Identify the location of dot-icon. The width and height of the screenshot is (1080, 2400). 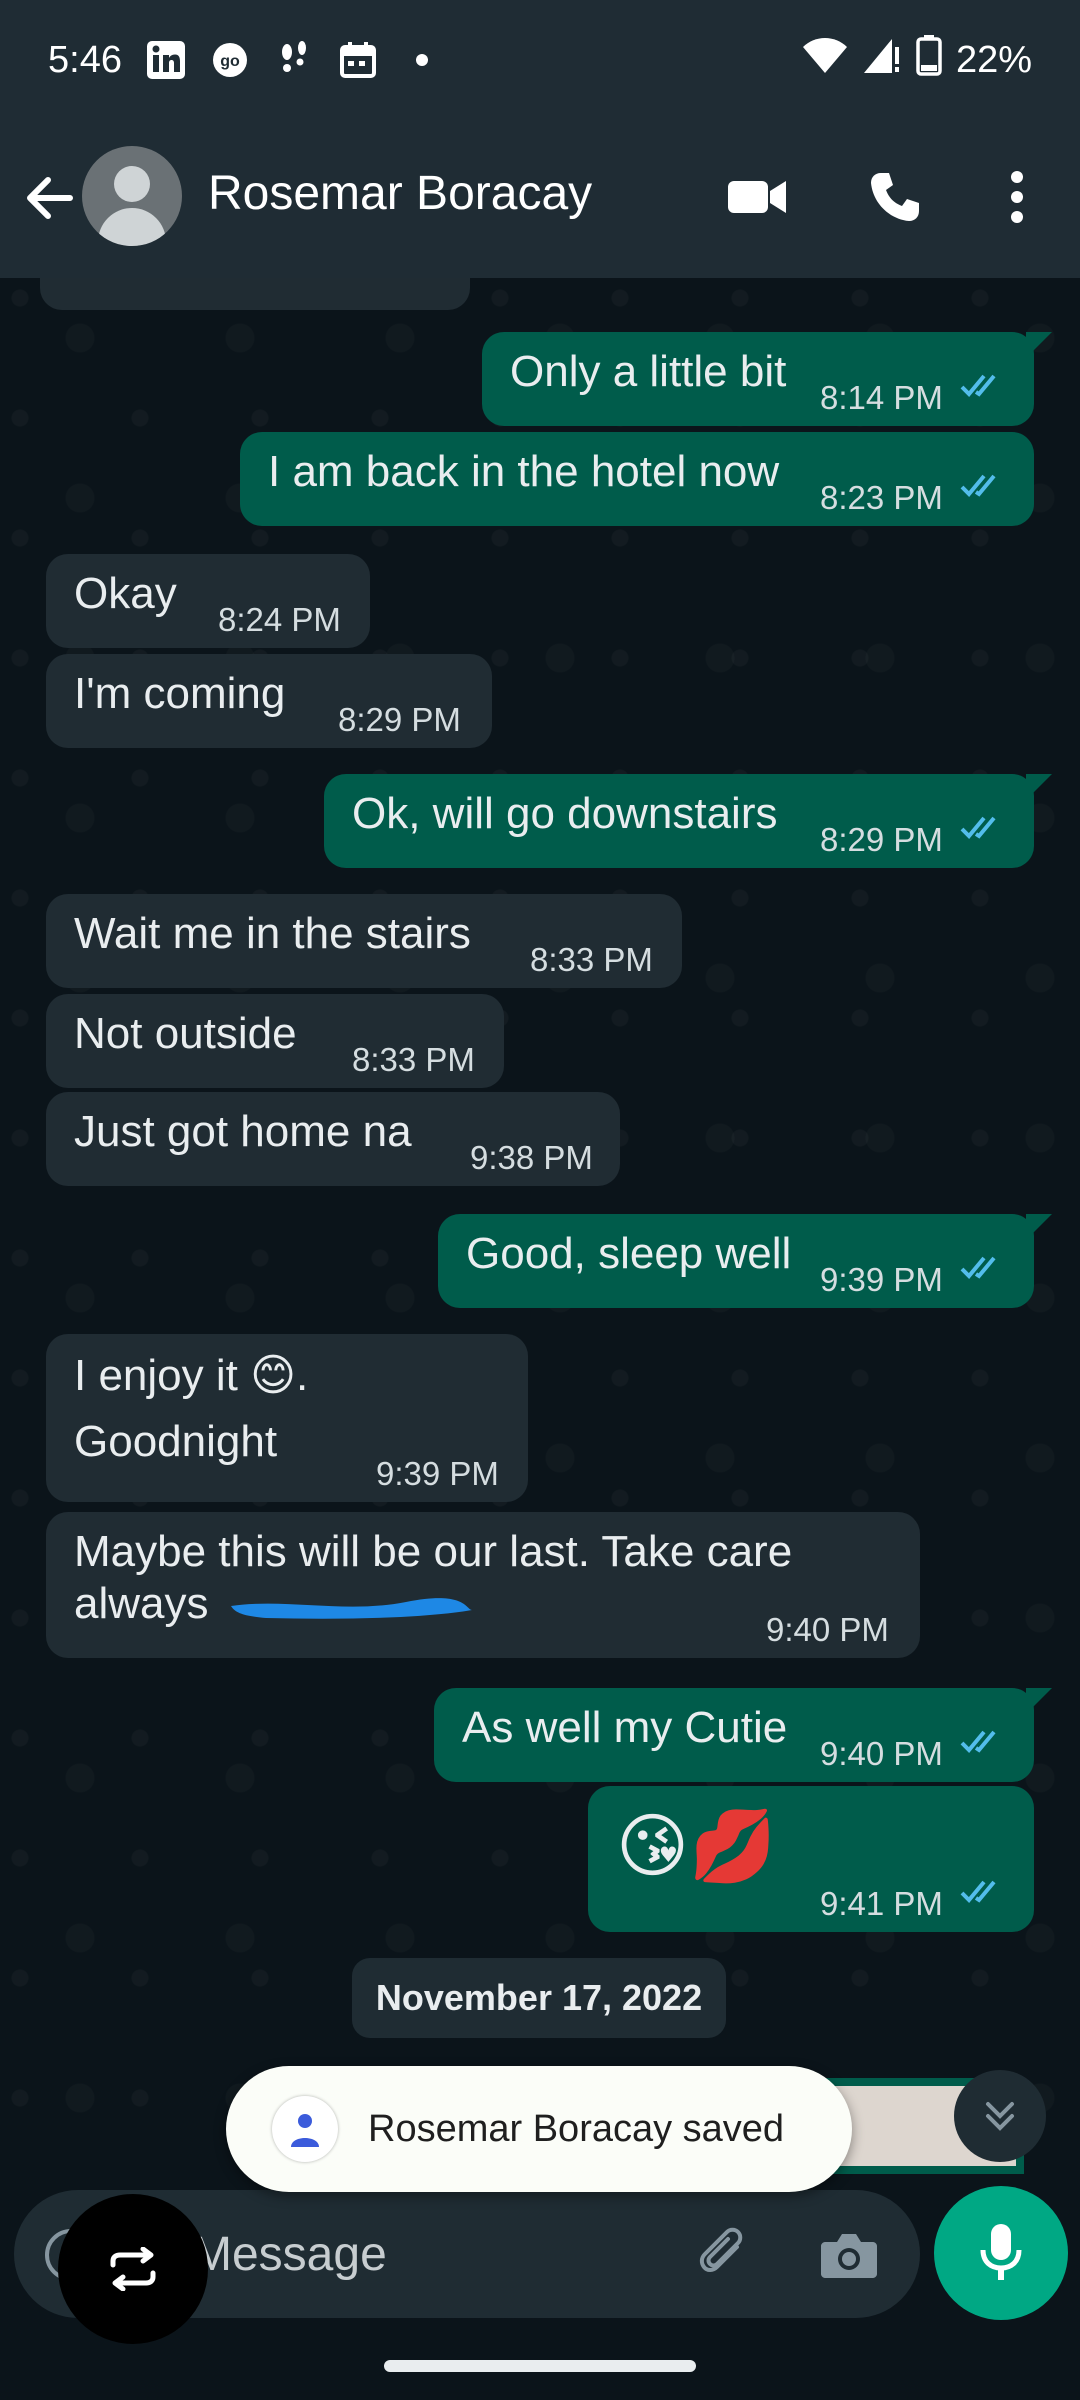
(422, 60).